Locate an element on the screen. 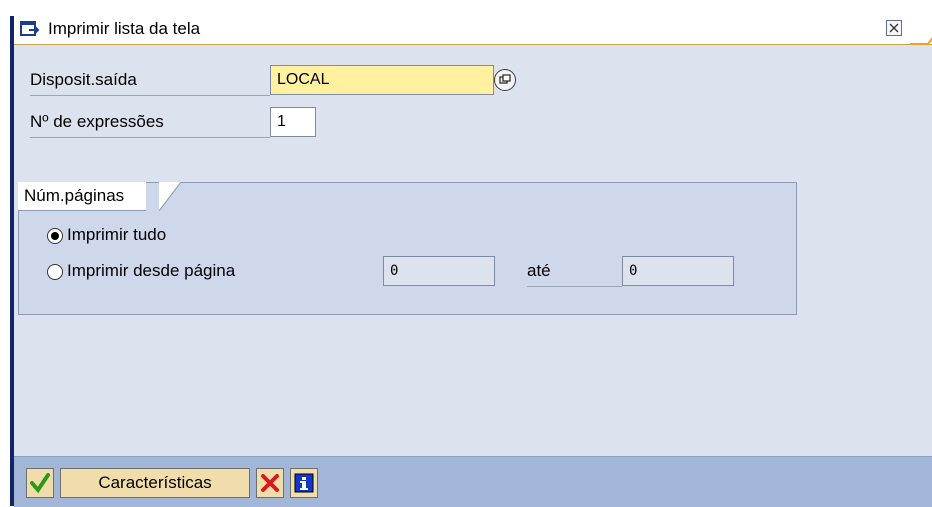 Image resolution: width=932 pixels, height=507 pixels. close-icon is located at coordinates (894, 28).